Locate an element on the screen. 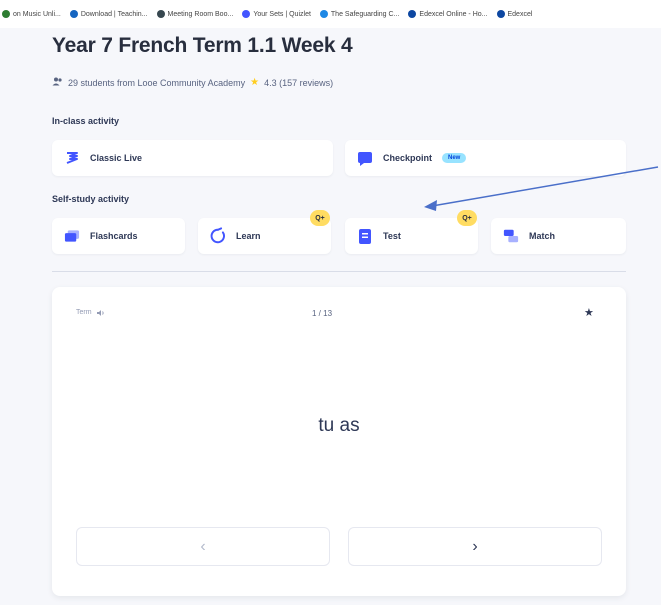  term-text: Term is located at coordinates (84, 312).